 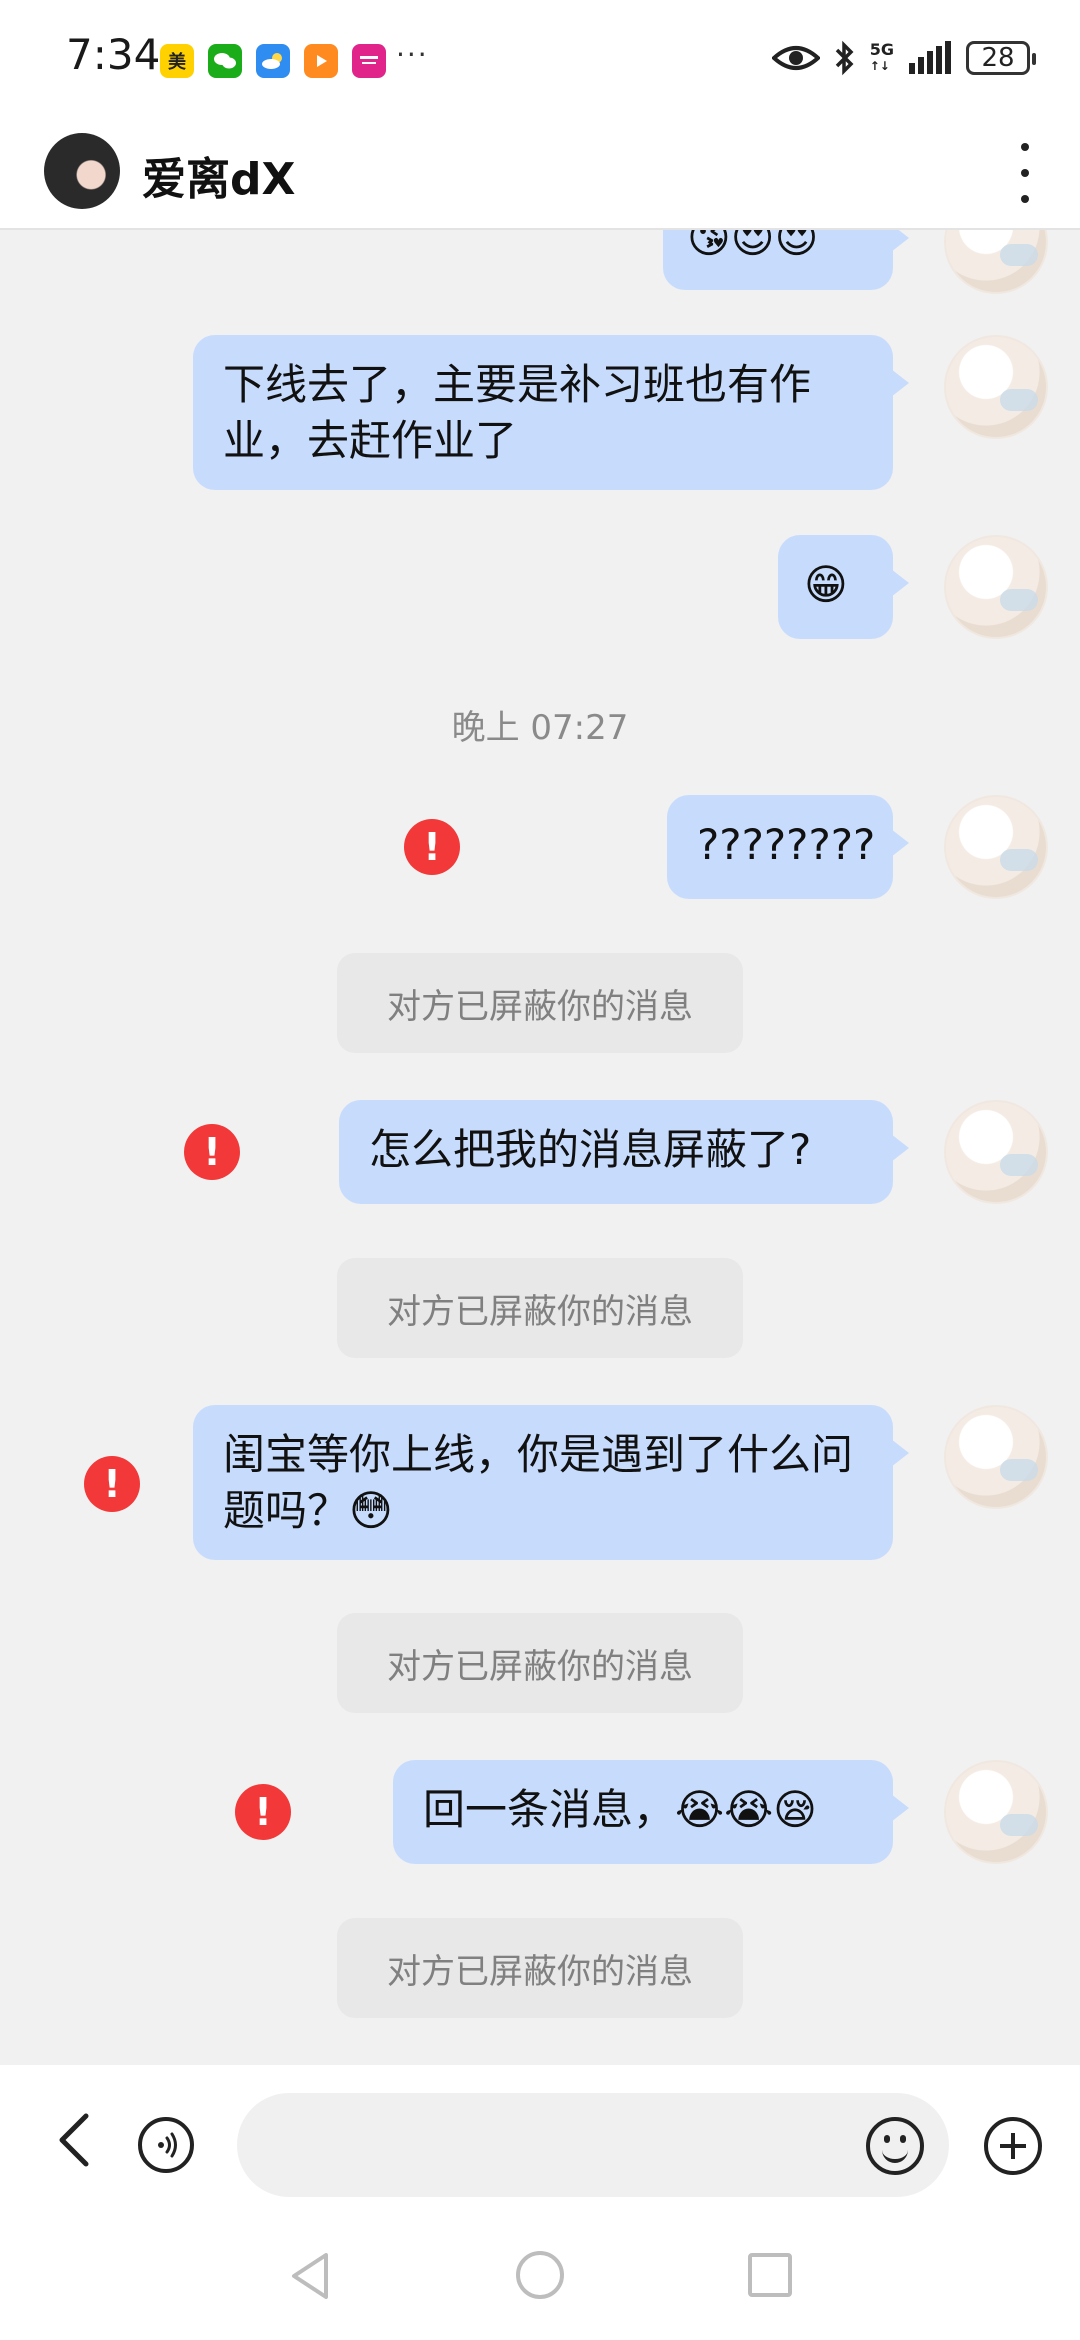 I want to click on status-bar: 7:34 美 ··· 5G ↑↓ 28, so click(x=540, y=57).